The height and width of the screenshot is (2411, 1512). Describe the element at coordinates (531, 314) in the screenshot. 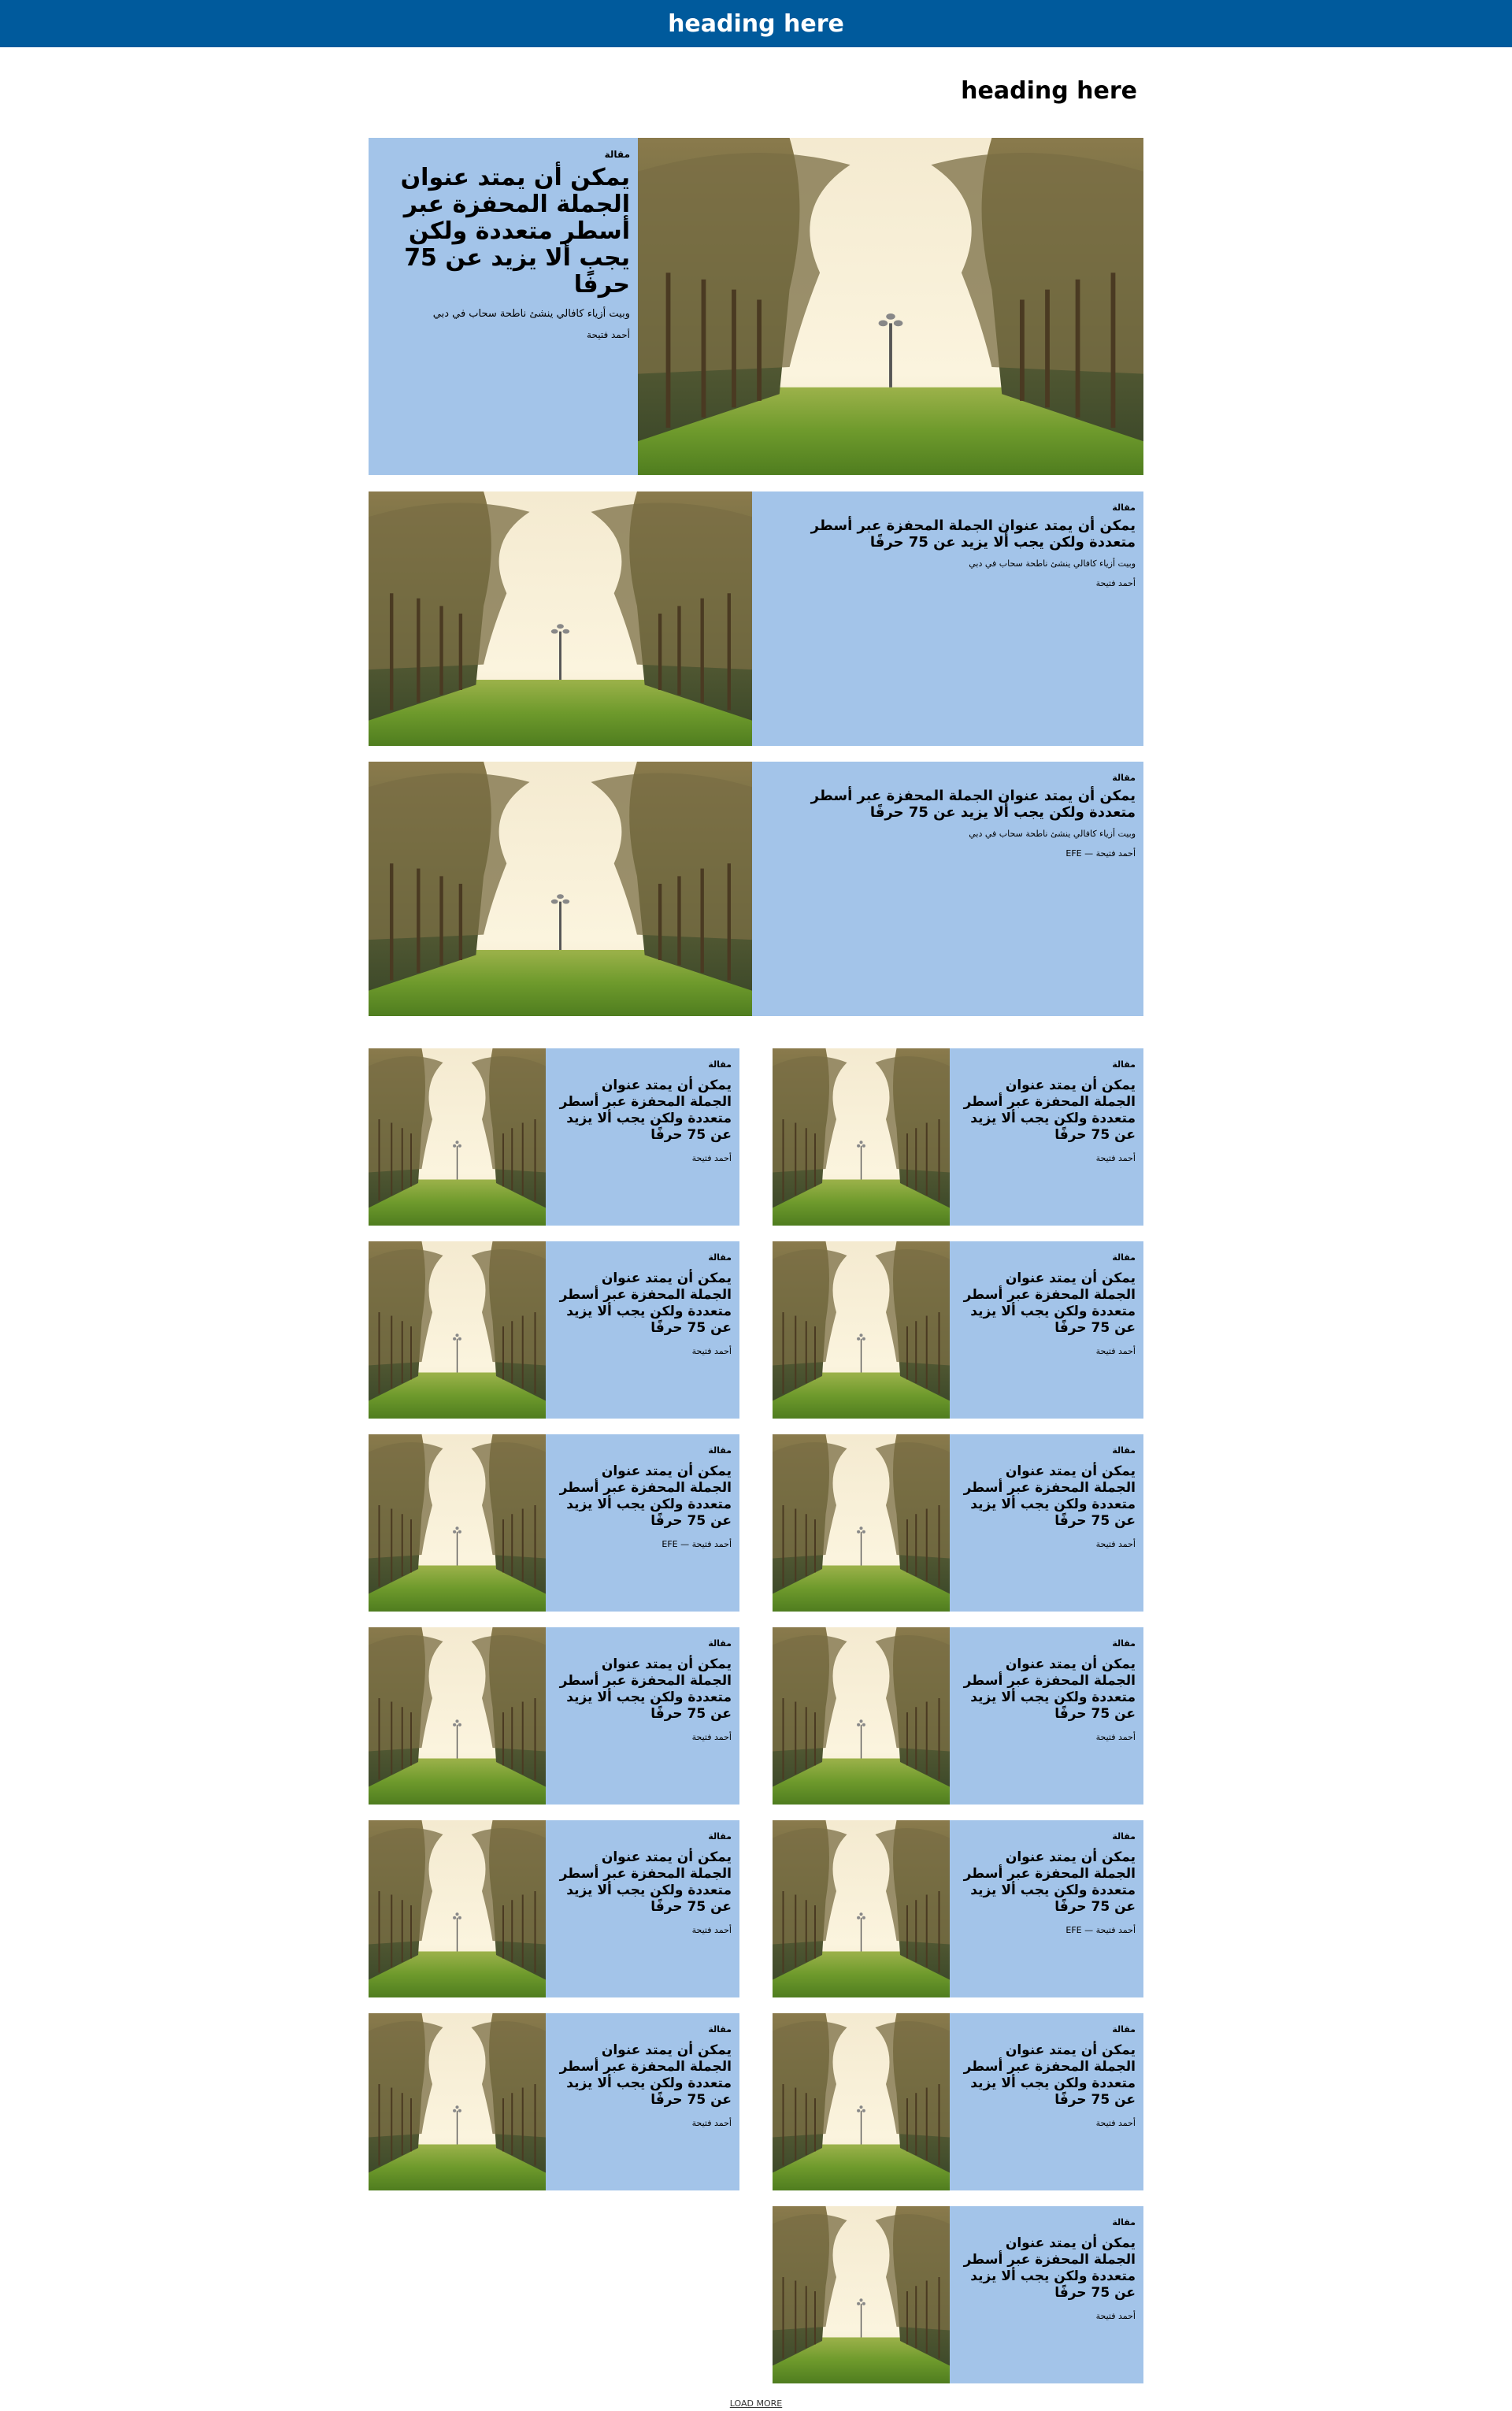

I see `hero-subtitle: وبيت أزياء كافالي ينشئ ناطحة سحاب في دبي` at that location.